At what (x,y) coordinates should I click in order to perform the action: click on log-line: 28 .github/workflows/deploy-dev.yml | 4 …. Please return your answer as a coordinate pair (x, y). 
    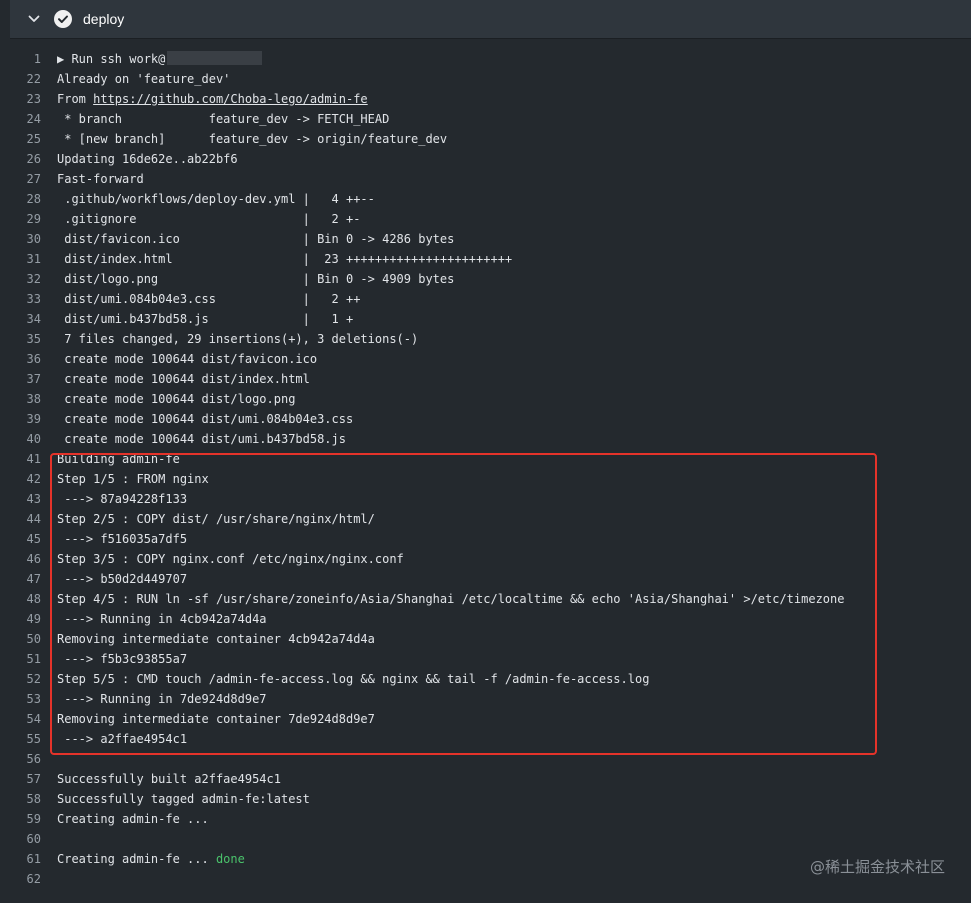
    Looking at the image, I should click on (490, 199).